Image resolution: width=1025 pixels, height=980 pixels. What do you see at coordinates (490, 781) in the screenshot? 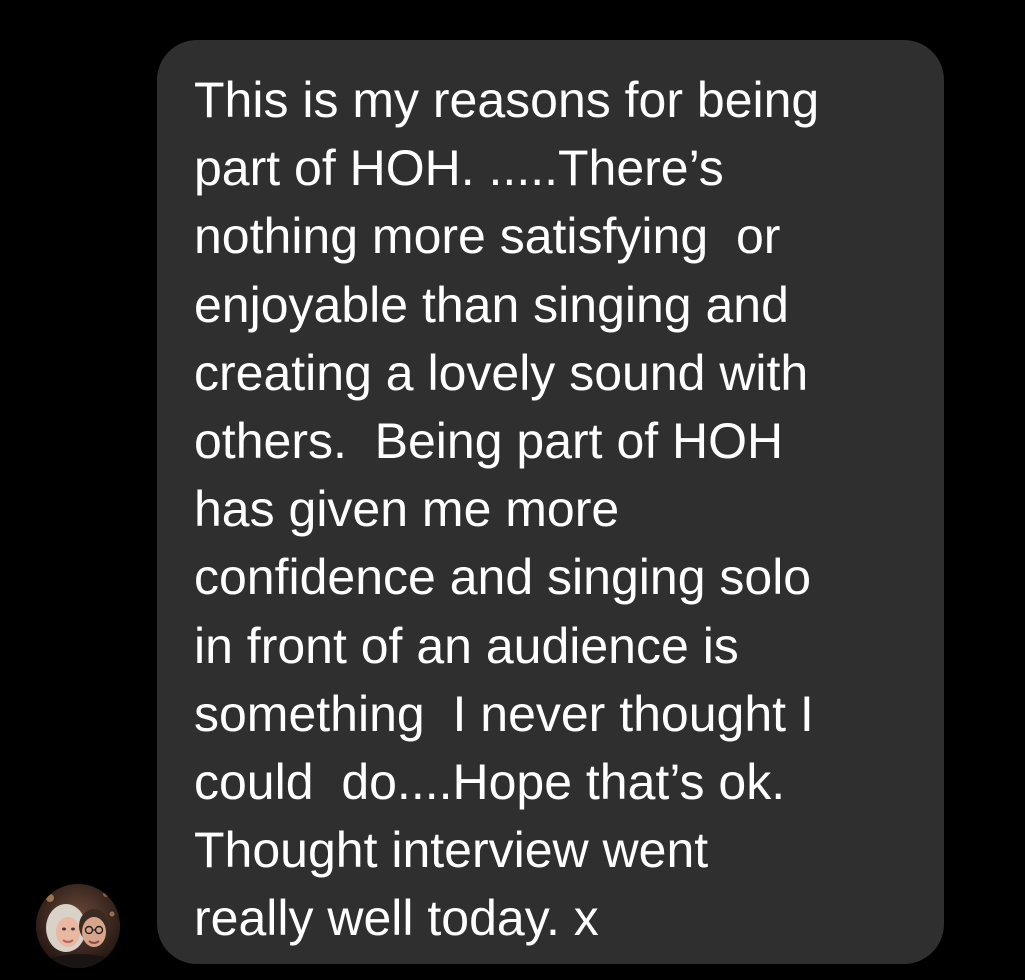
I see `message-text-line: could do....Hope that’s ok.` at bounding box center [490, 781].